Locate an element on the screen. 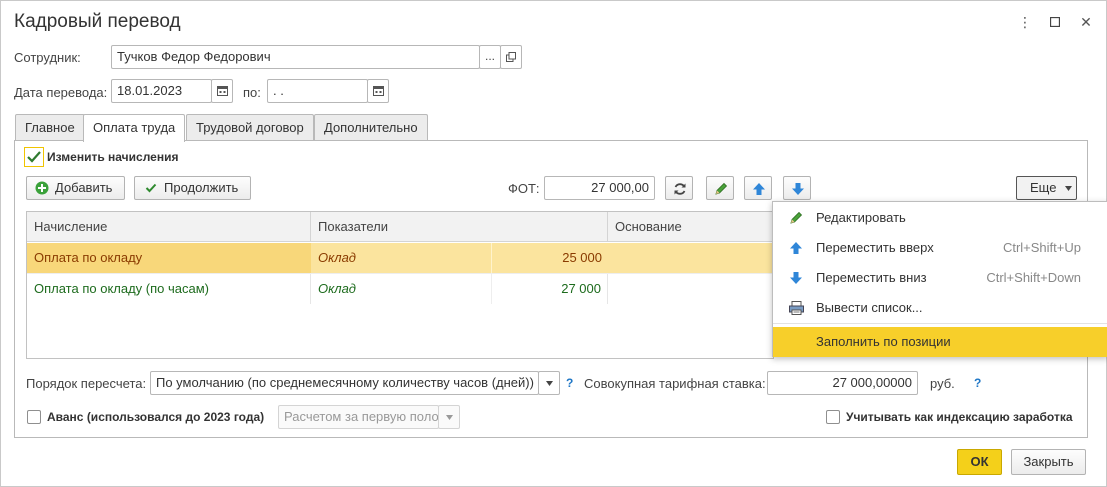 This screenshot has width=1107, height=487. tariff-unit: руб. is located at coordinates (942, 383).